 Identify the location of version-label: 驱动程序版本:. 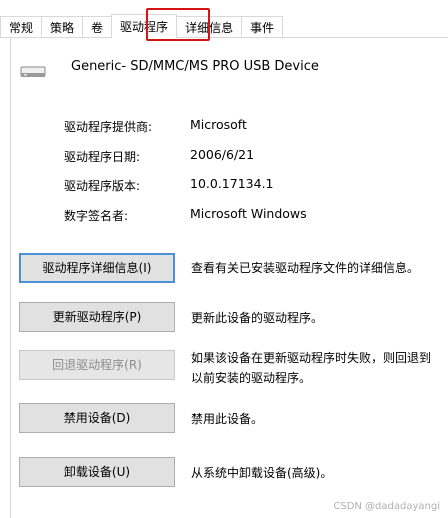
(102, 186).